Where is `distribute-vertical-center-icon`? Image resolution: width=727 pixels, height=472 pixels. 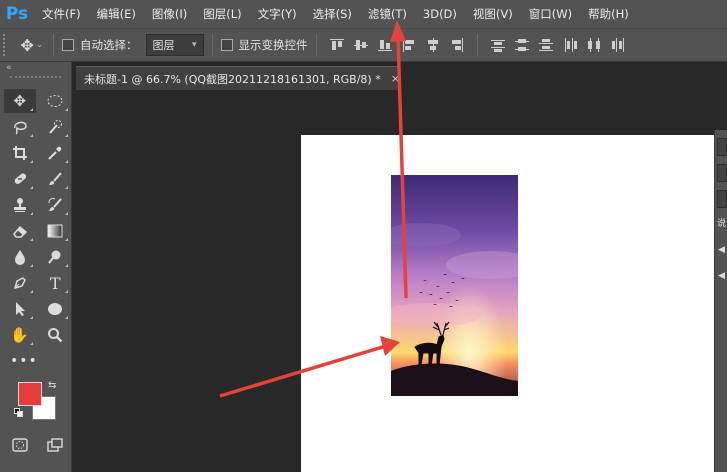 distribute-vertical-center-icon is located at coordinates (522, 45).